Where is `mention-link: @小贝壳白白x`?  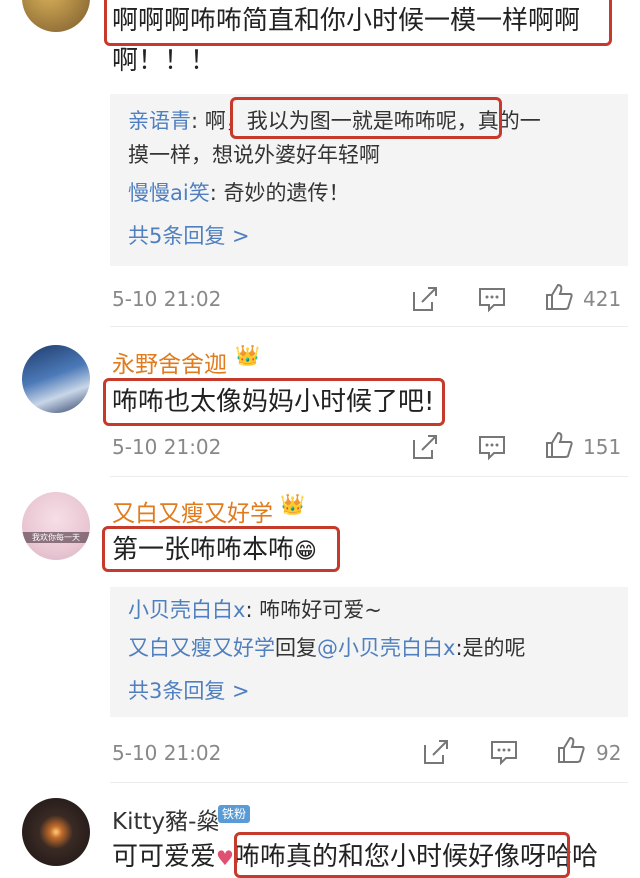 mention-link: @小贝壳白白x is located at coordinates (386, 648).